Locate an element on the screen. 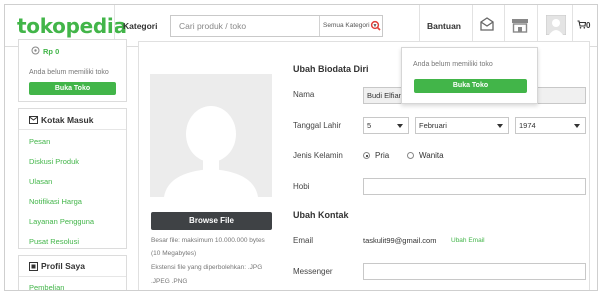 Image resolution: width=602 pixels, height=295 pixels. inbox-button is located at coordinates (487, 25).